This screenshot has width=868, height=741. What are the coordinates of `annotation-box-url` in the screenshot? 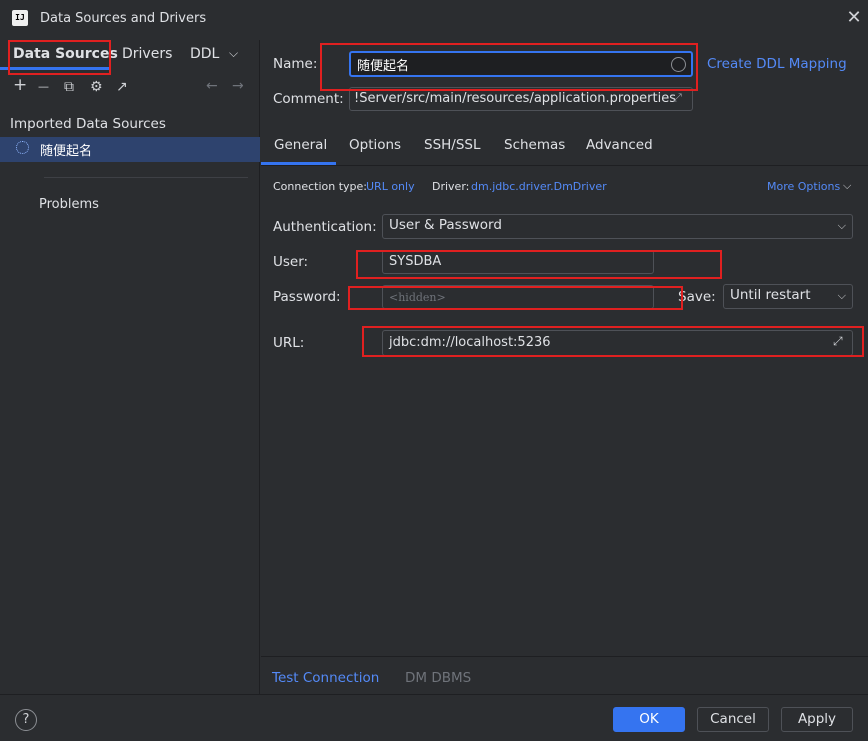 It's located at (613, 341).